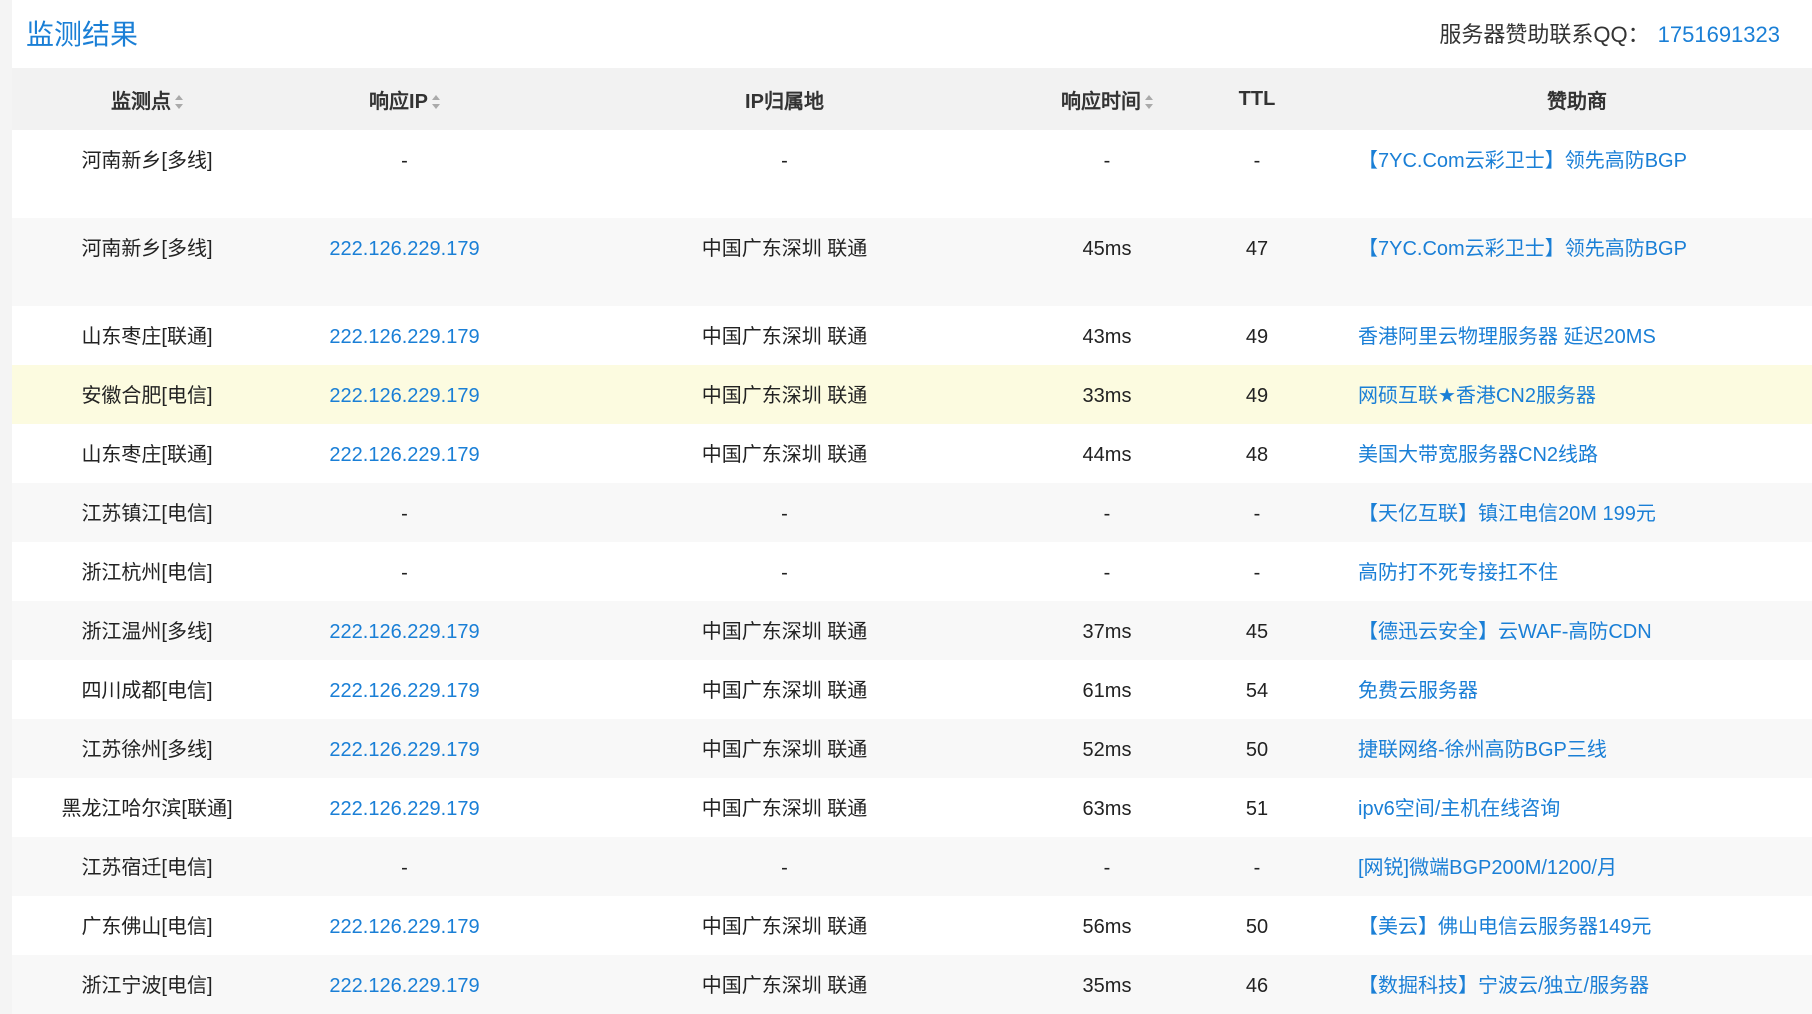  I want to click on cell-ttl: 47, so click(1257, 262).